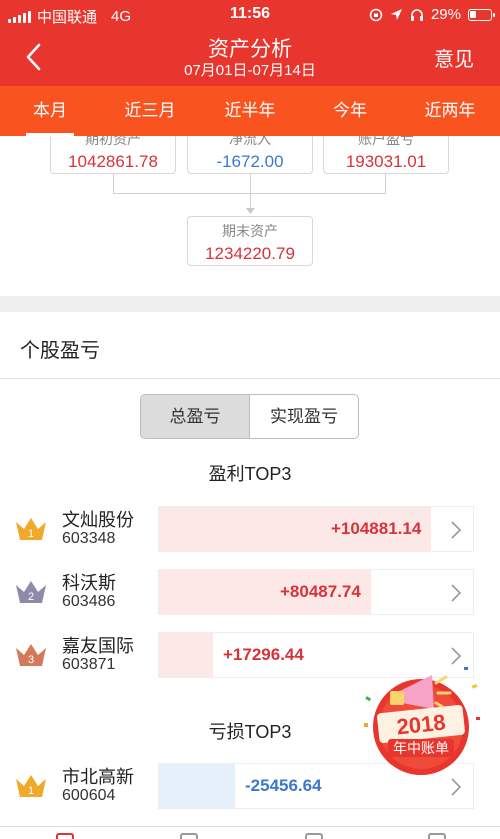 The image size is (500, 839). Describe the element at coordinates (98, 520) in the screenshot. I see `stock-name: 文灿股份` at that location.